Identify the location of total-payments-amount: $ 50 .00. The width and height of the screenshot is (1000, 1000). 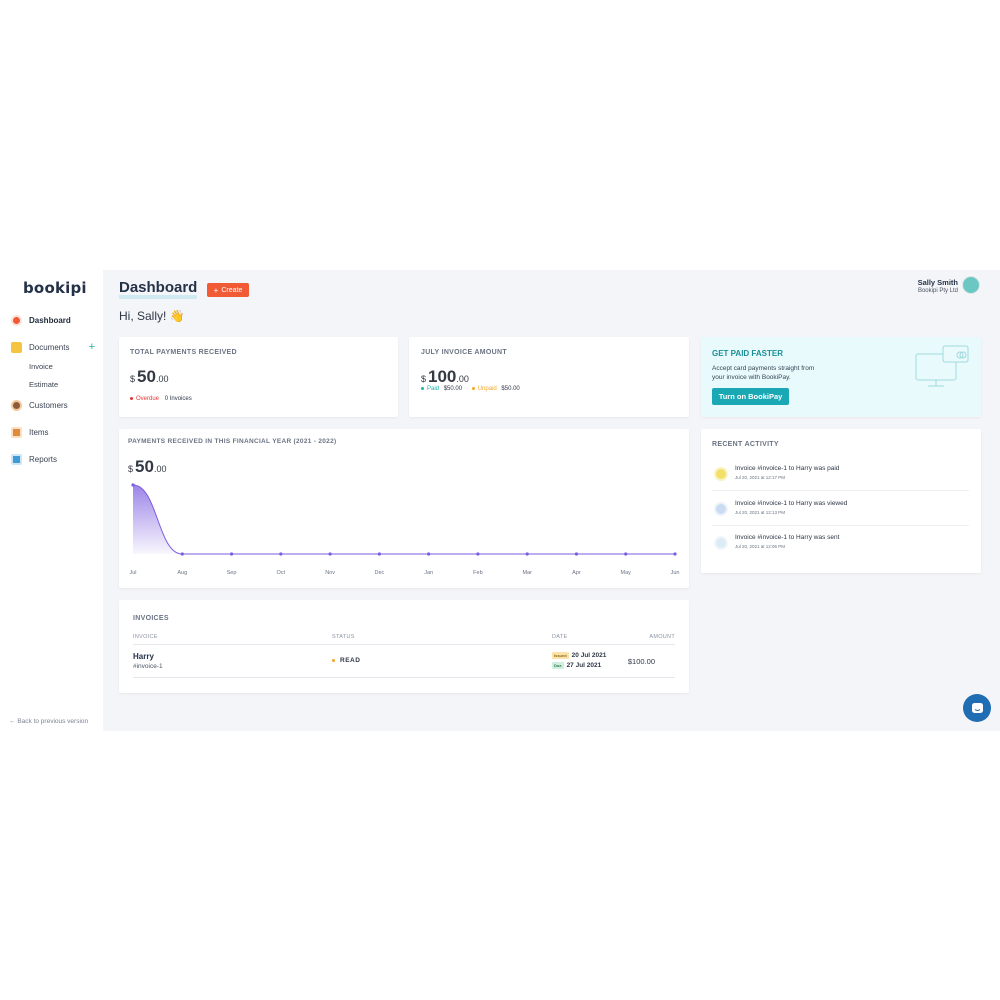
(149, 377).